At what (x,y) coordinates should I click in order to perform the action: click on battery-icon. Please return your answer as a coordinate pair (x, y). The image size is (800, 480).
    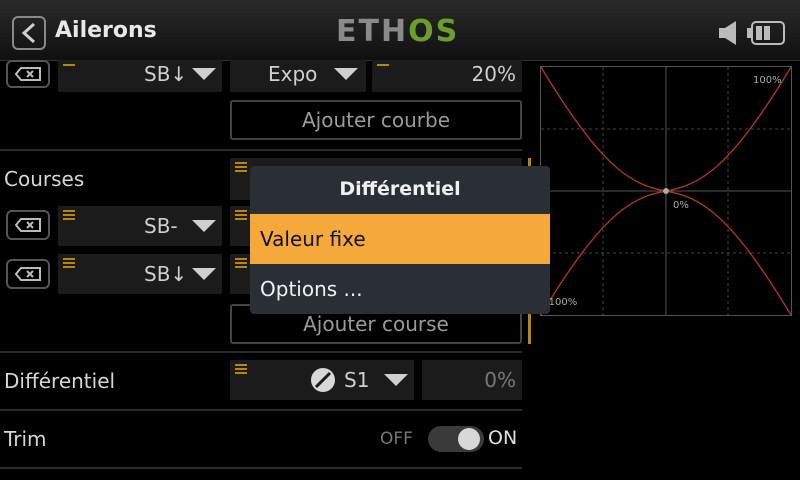
    Looking at the image, I should click on (766, 33).